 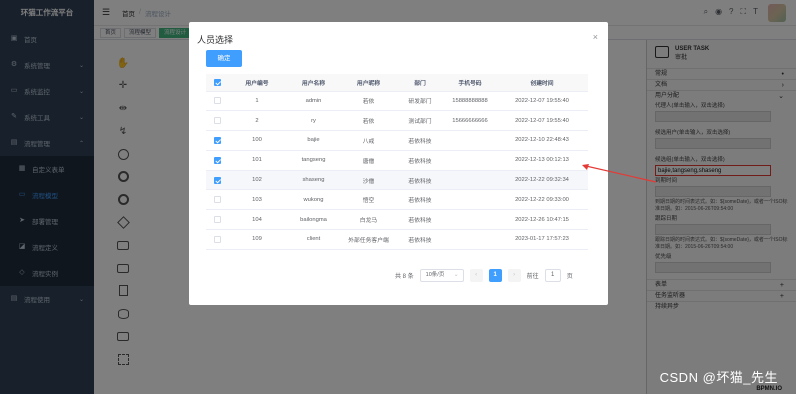 I want to click on table-header-row: 用户编号 用户名称 用户昵称 部门 手机号码 创建时间, so click(x=397, y=83).